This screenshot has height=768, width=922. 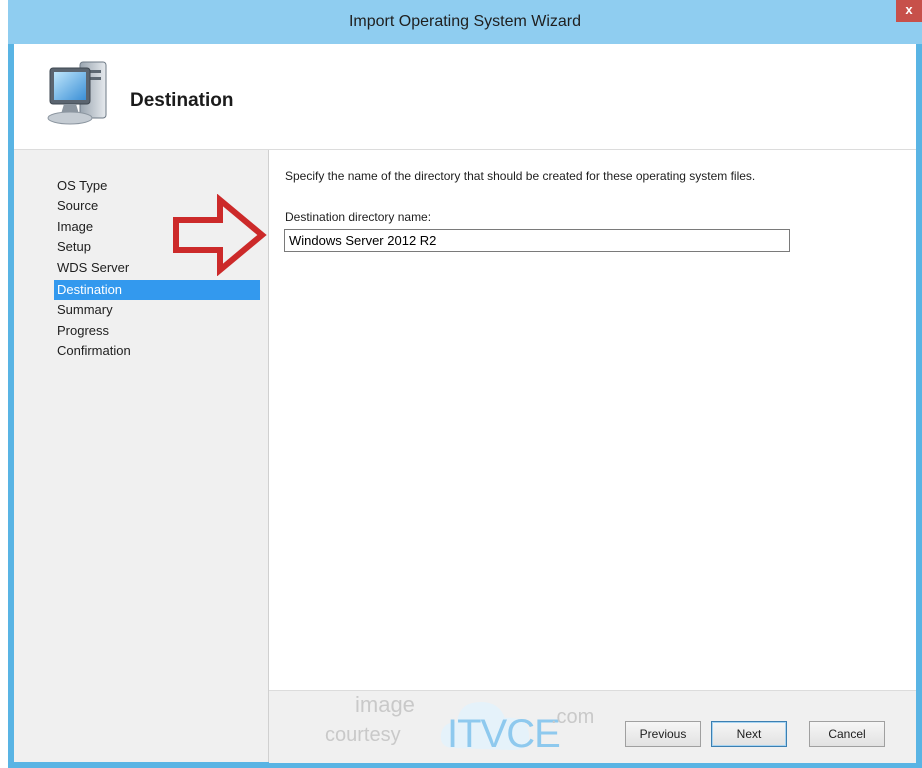 I want to click on step-os-type: OS Type, so click(x=157, y=186).